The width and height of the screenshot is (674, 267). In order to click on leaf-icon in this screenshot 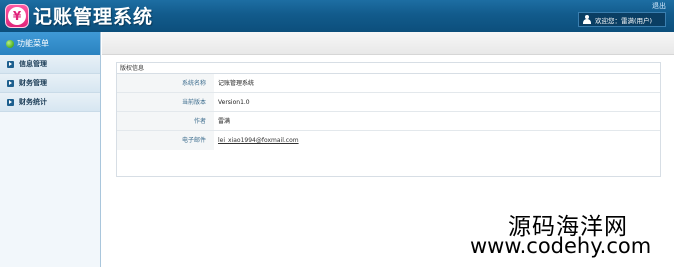, I will do `click(10, 43)`.